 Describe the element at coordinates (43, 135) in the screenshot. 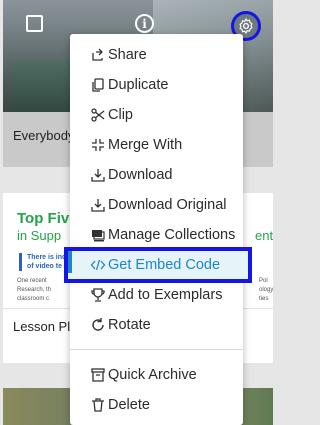

I see `card-title: Everybody` at that location.